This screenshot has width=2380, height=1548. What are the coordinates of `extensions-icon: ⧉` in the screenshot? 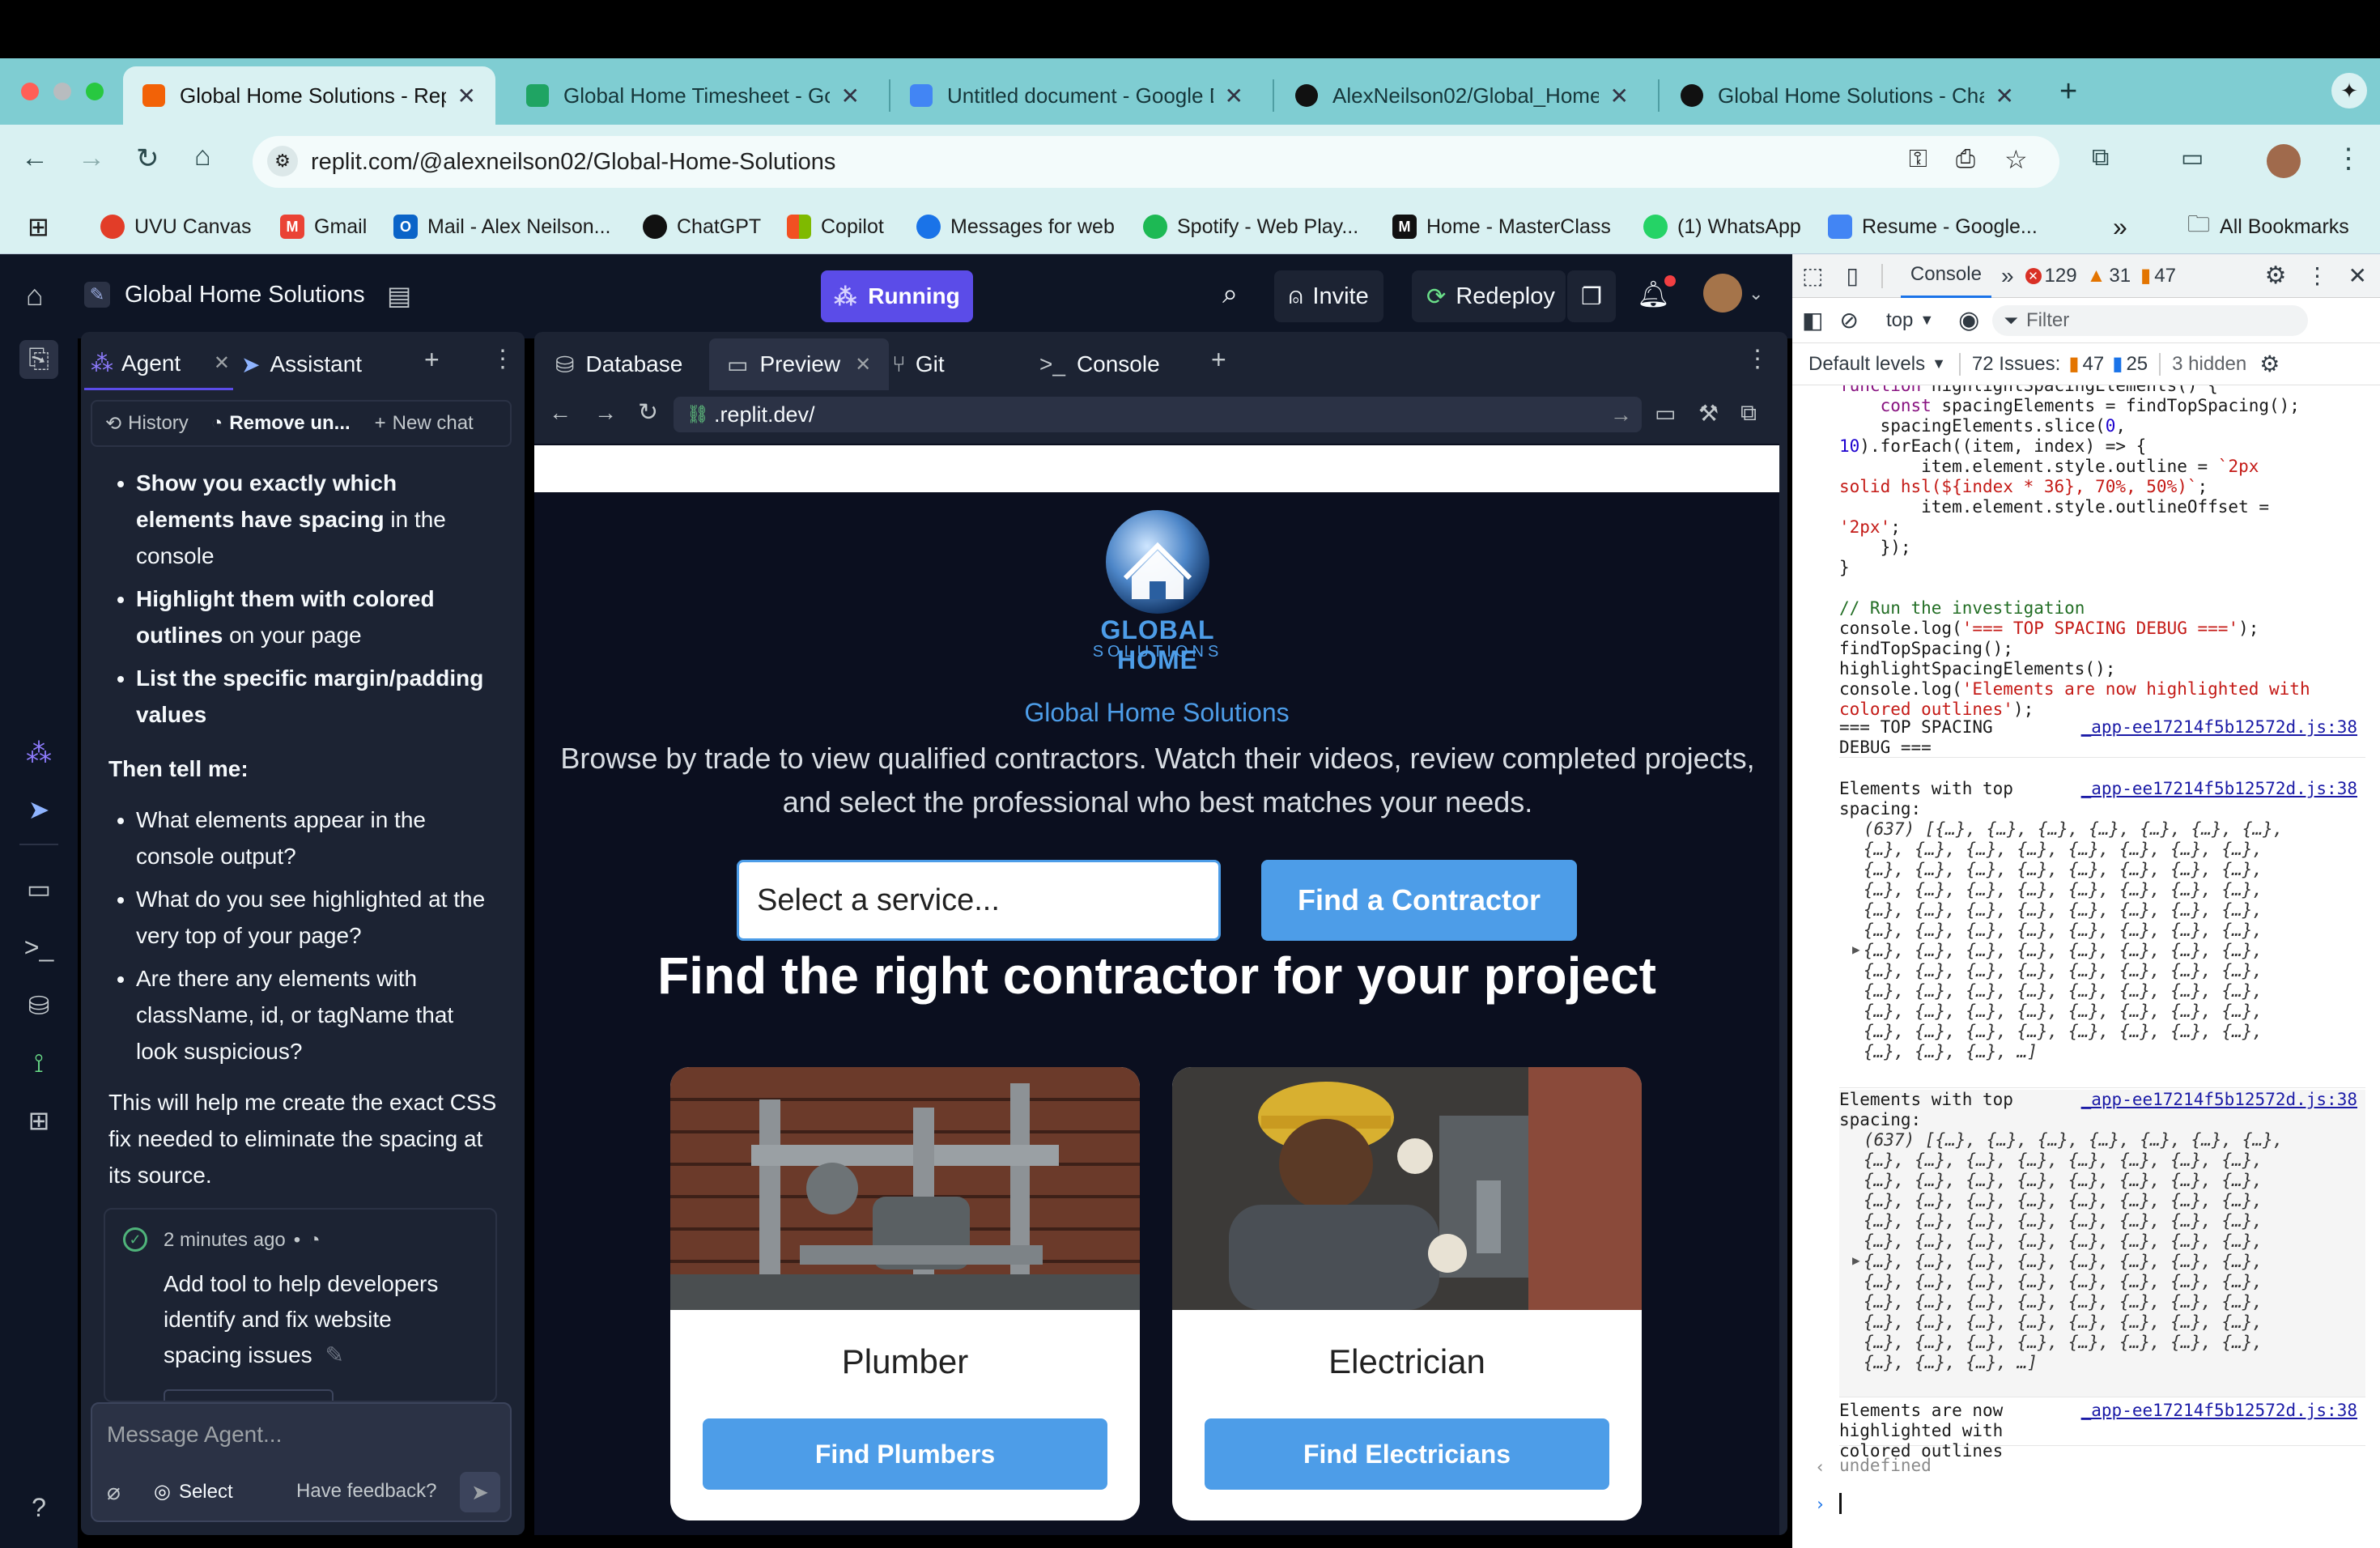 It's located at (2100, 158).